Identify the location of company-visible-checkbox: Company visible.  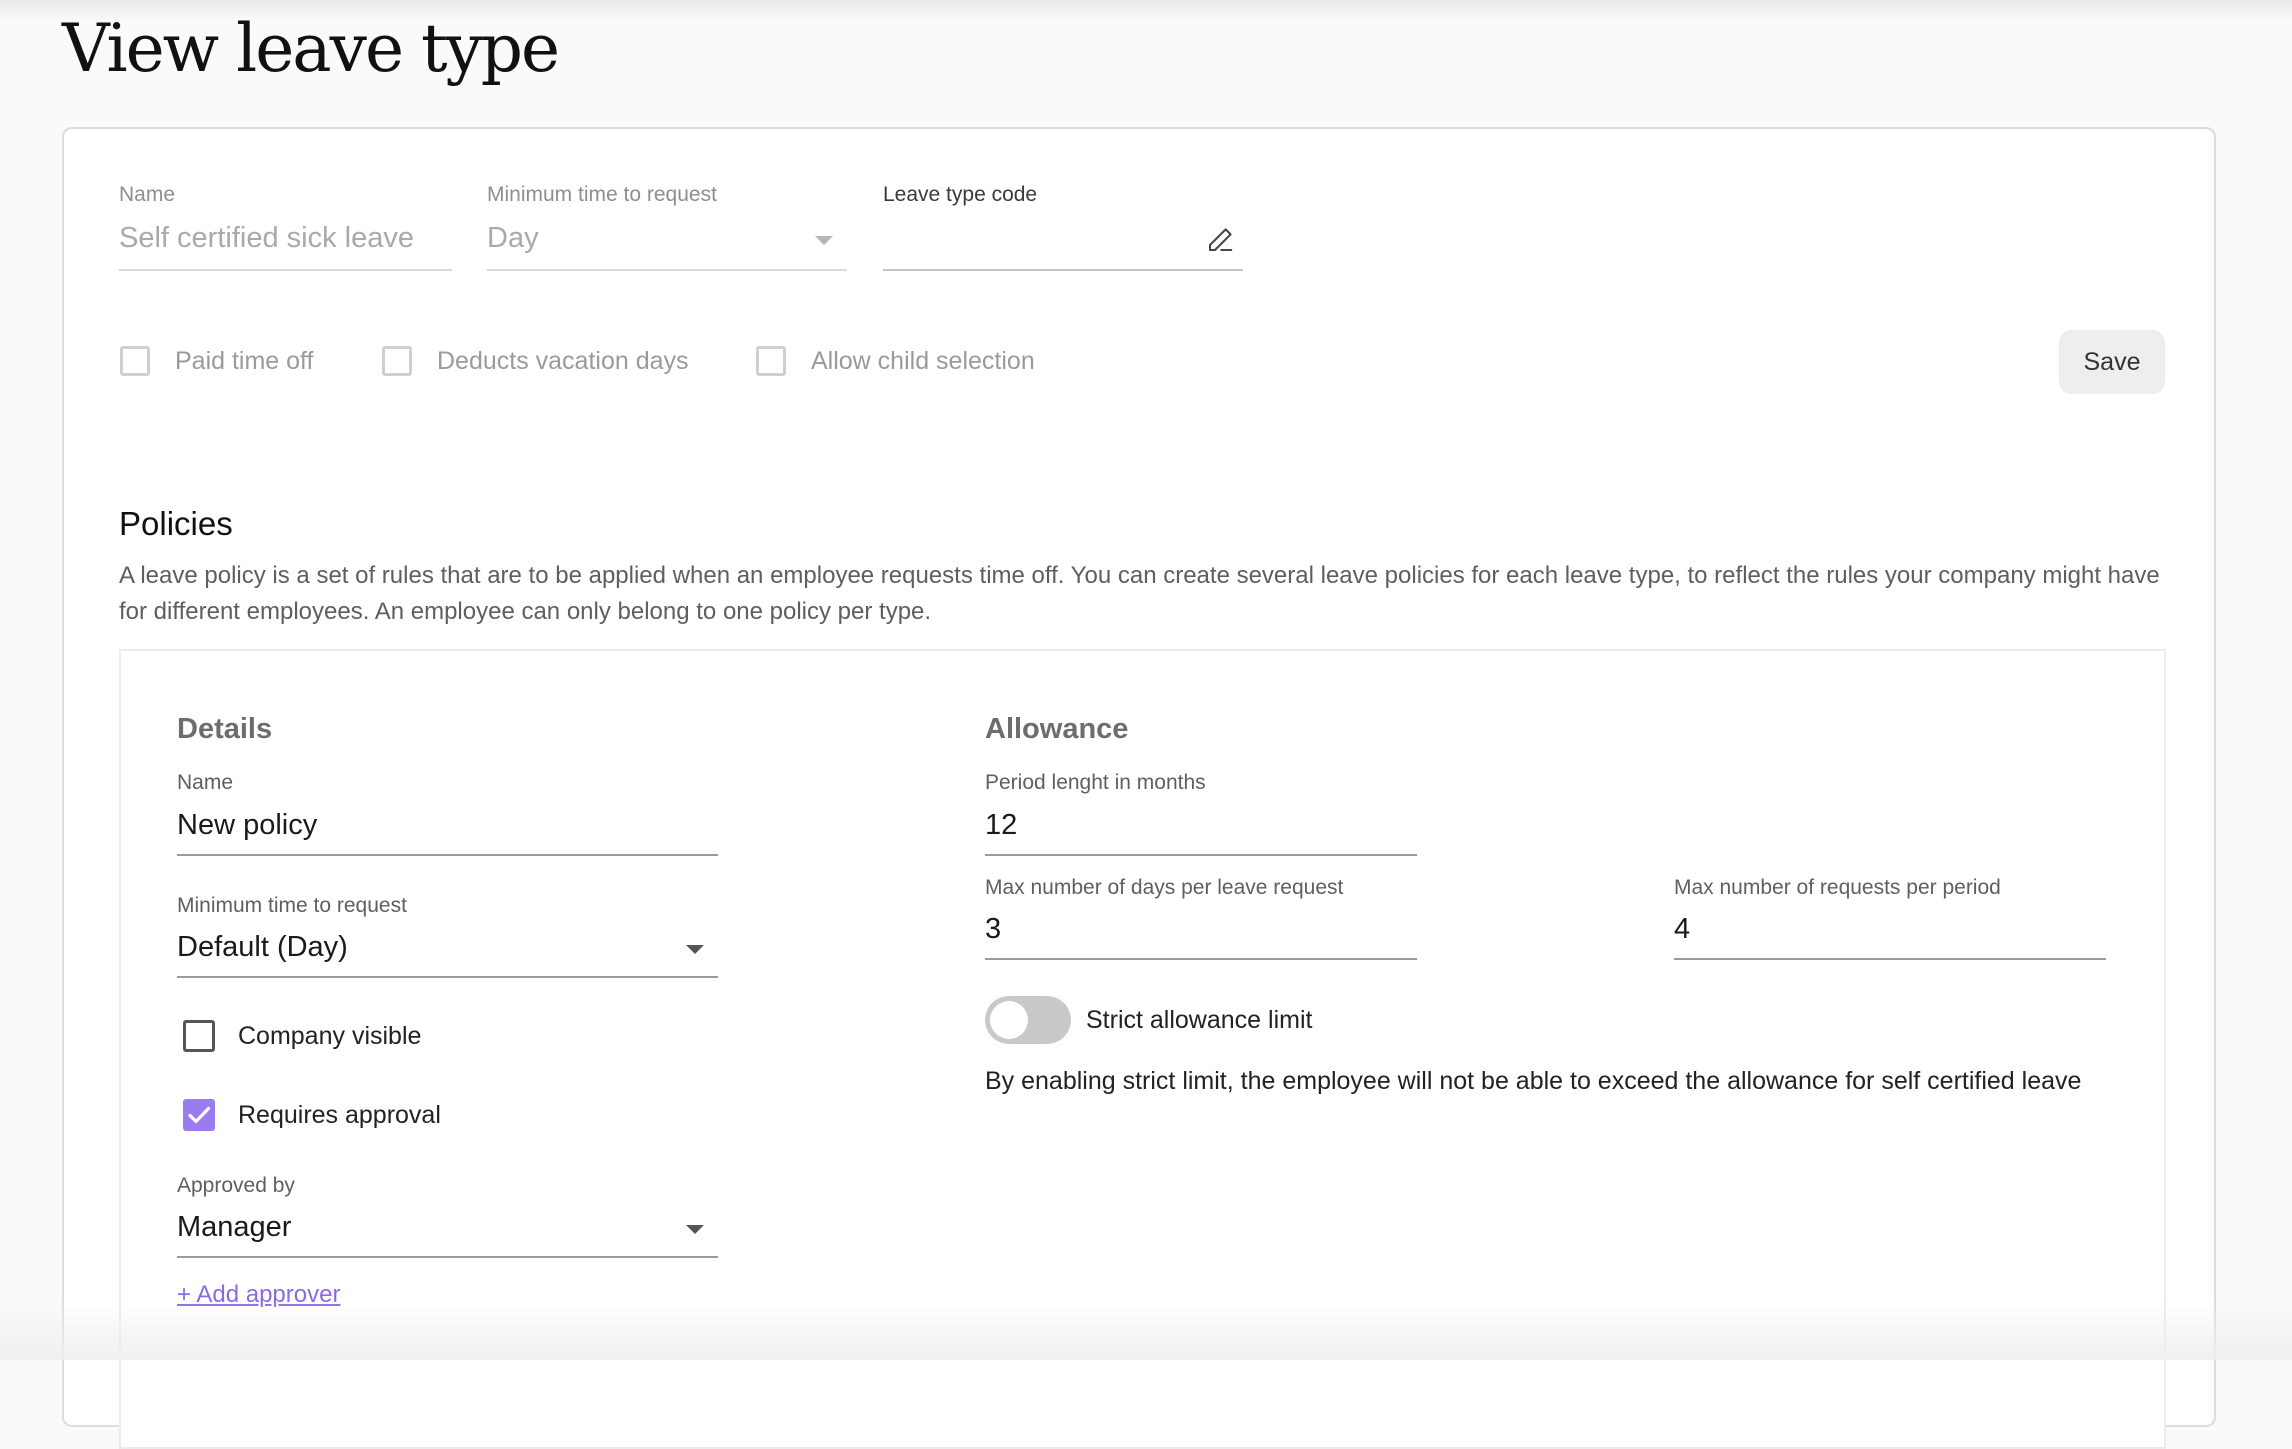
(302, 1036).